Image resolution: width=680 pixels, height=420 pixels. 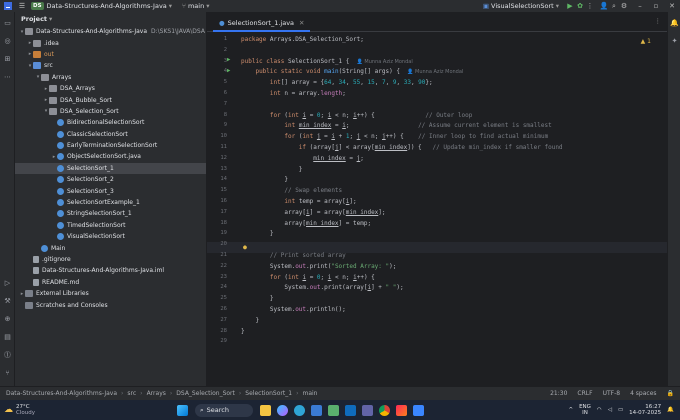 What do you see at coordinates (306, 223) in the screenshot?
I see `code-line: array[min_index] = temp;` at bounding box center [306, 223].